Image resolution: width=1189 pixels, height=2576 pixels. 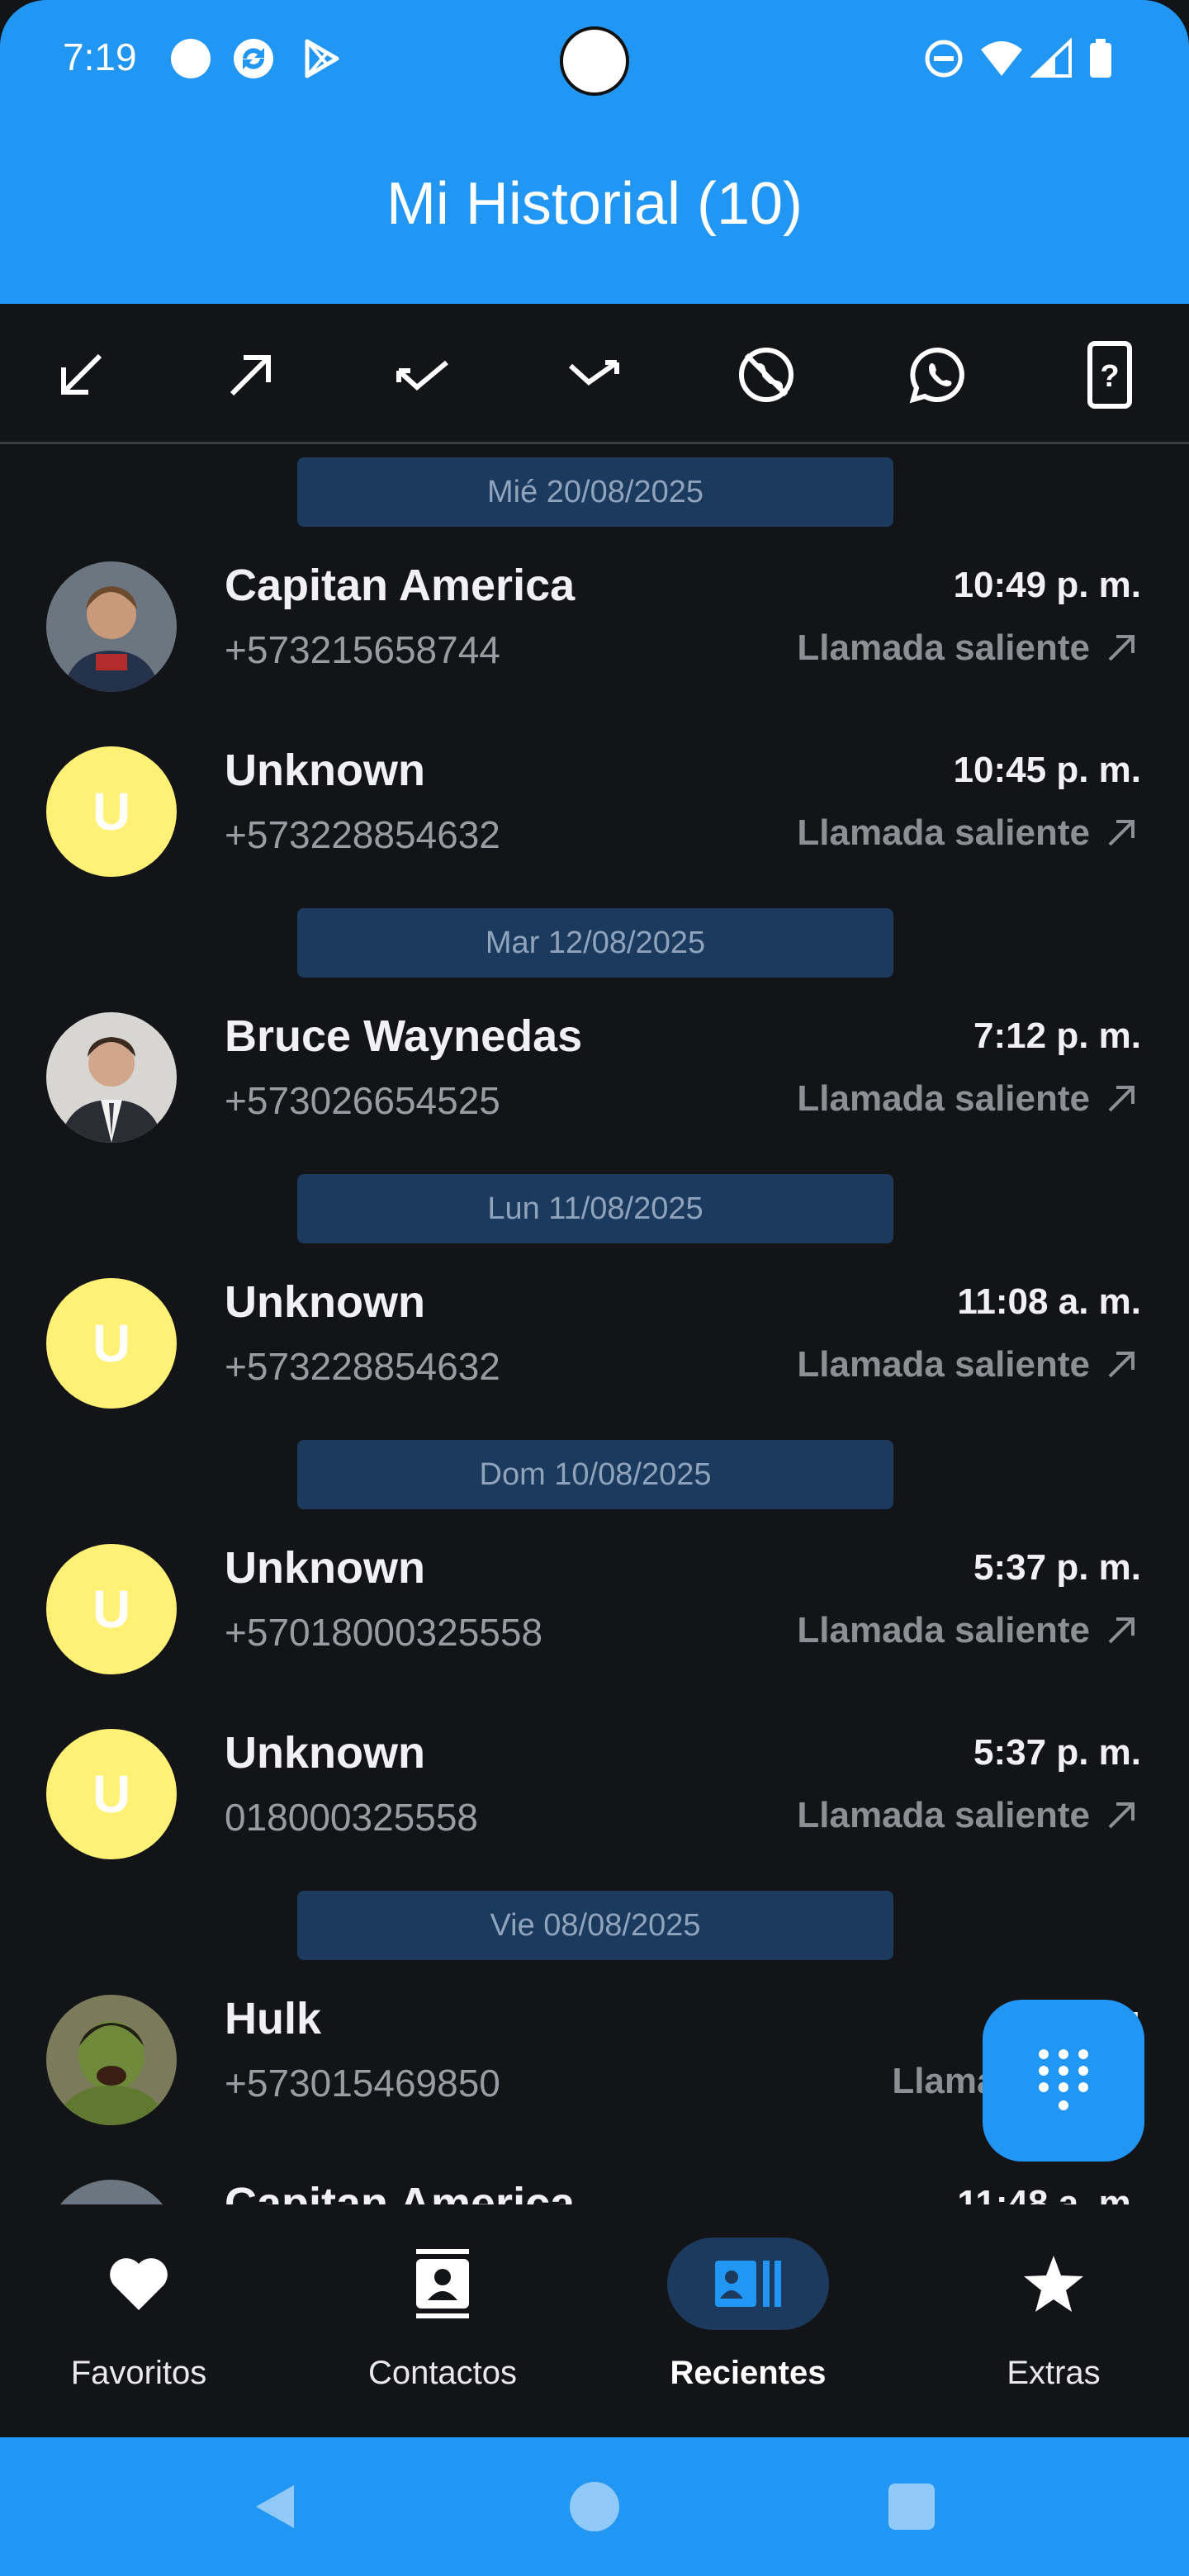 I want to click on phone-number: +573015469850, so click(x=362, y=2083).